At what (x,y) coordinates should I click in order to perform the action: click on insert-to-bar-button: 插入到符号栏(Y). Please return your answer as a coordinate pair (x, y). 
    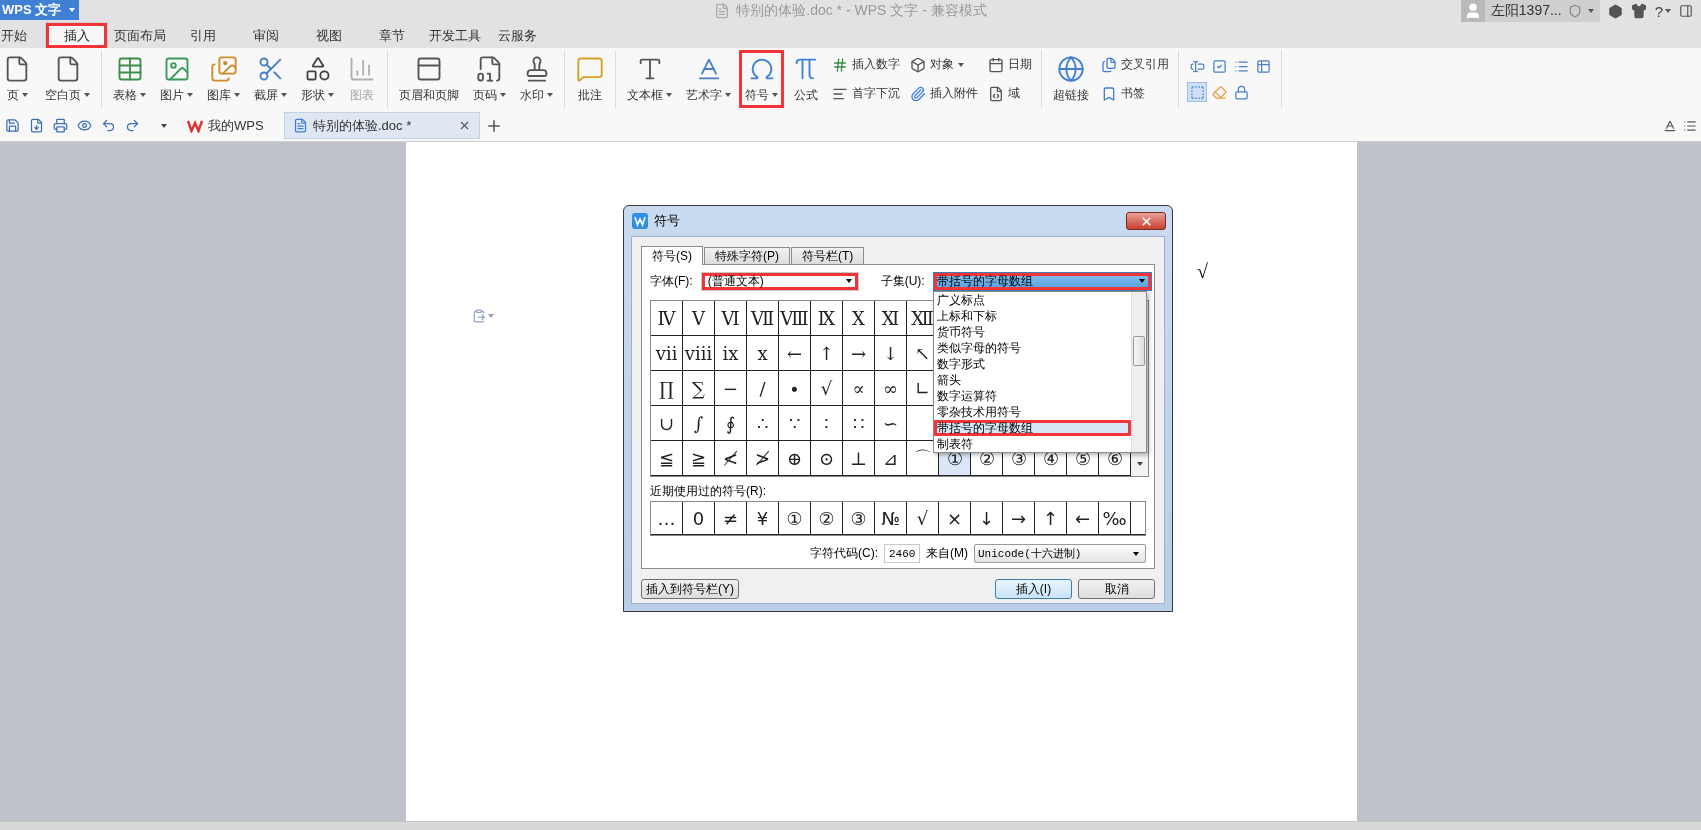
    Looking at the image, I should click on (690, 589).